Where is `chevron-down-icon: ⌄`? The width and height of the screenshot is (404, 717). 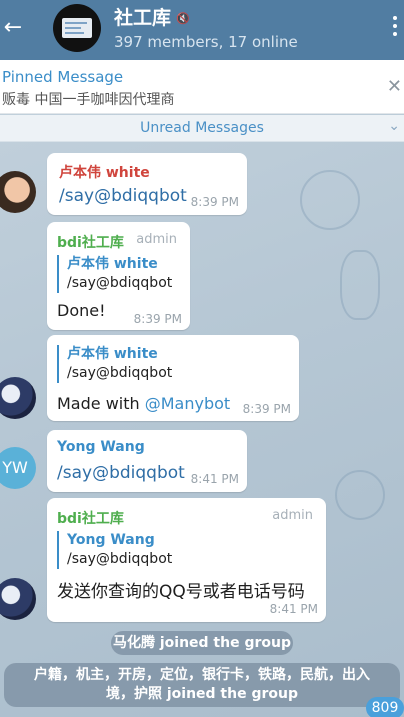
chevron-down-icon: ⌄ is located at coordinates (394, 126).